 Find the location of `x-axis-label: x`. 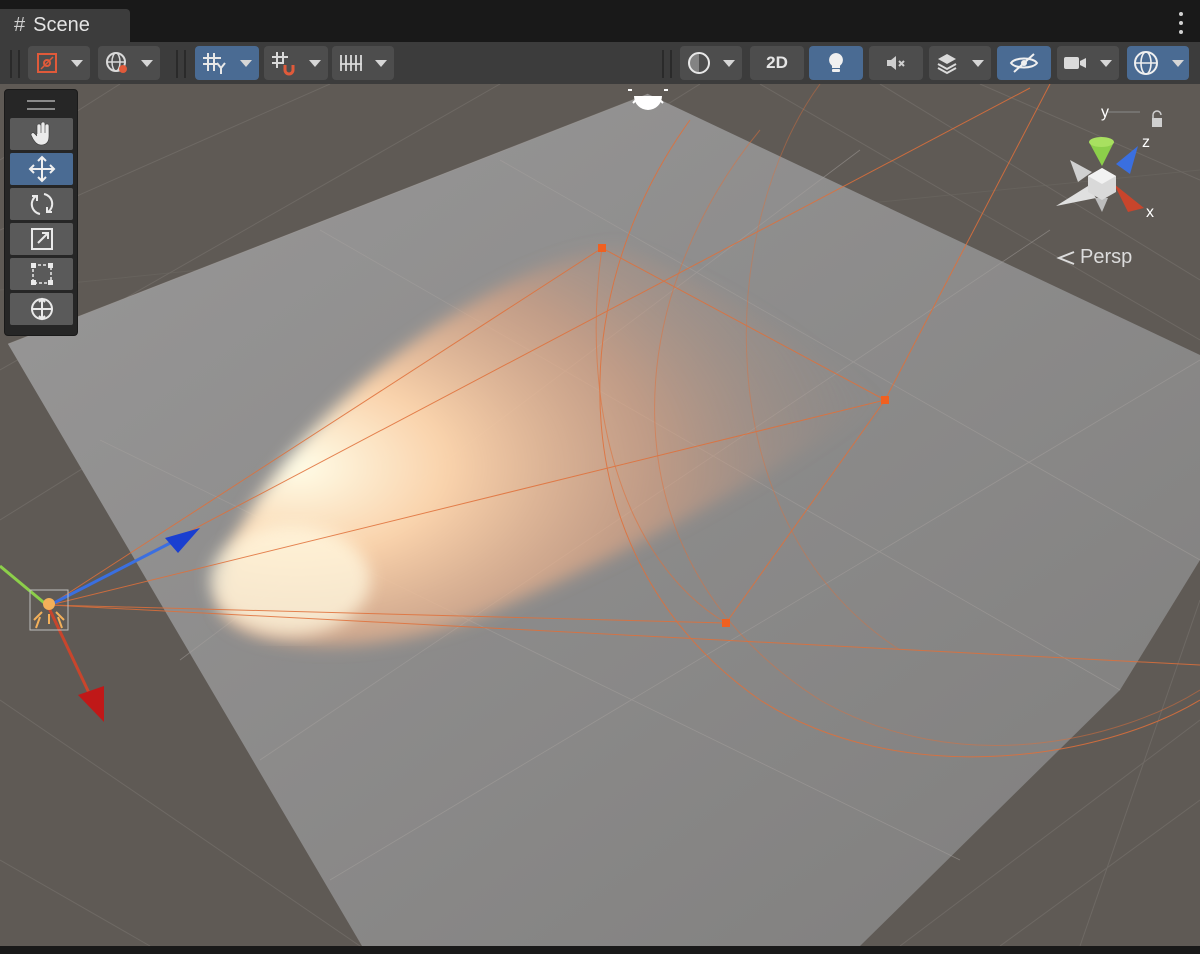

x-axis-label: x is located at coordinates (1150, 212).